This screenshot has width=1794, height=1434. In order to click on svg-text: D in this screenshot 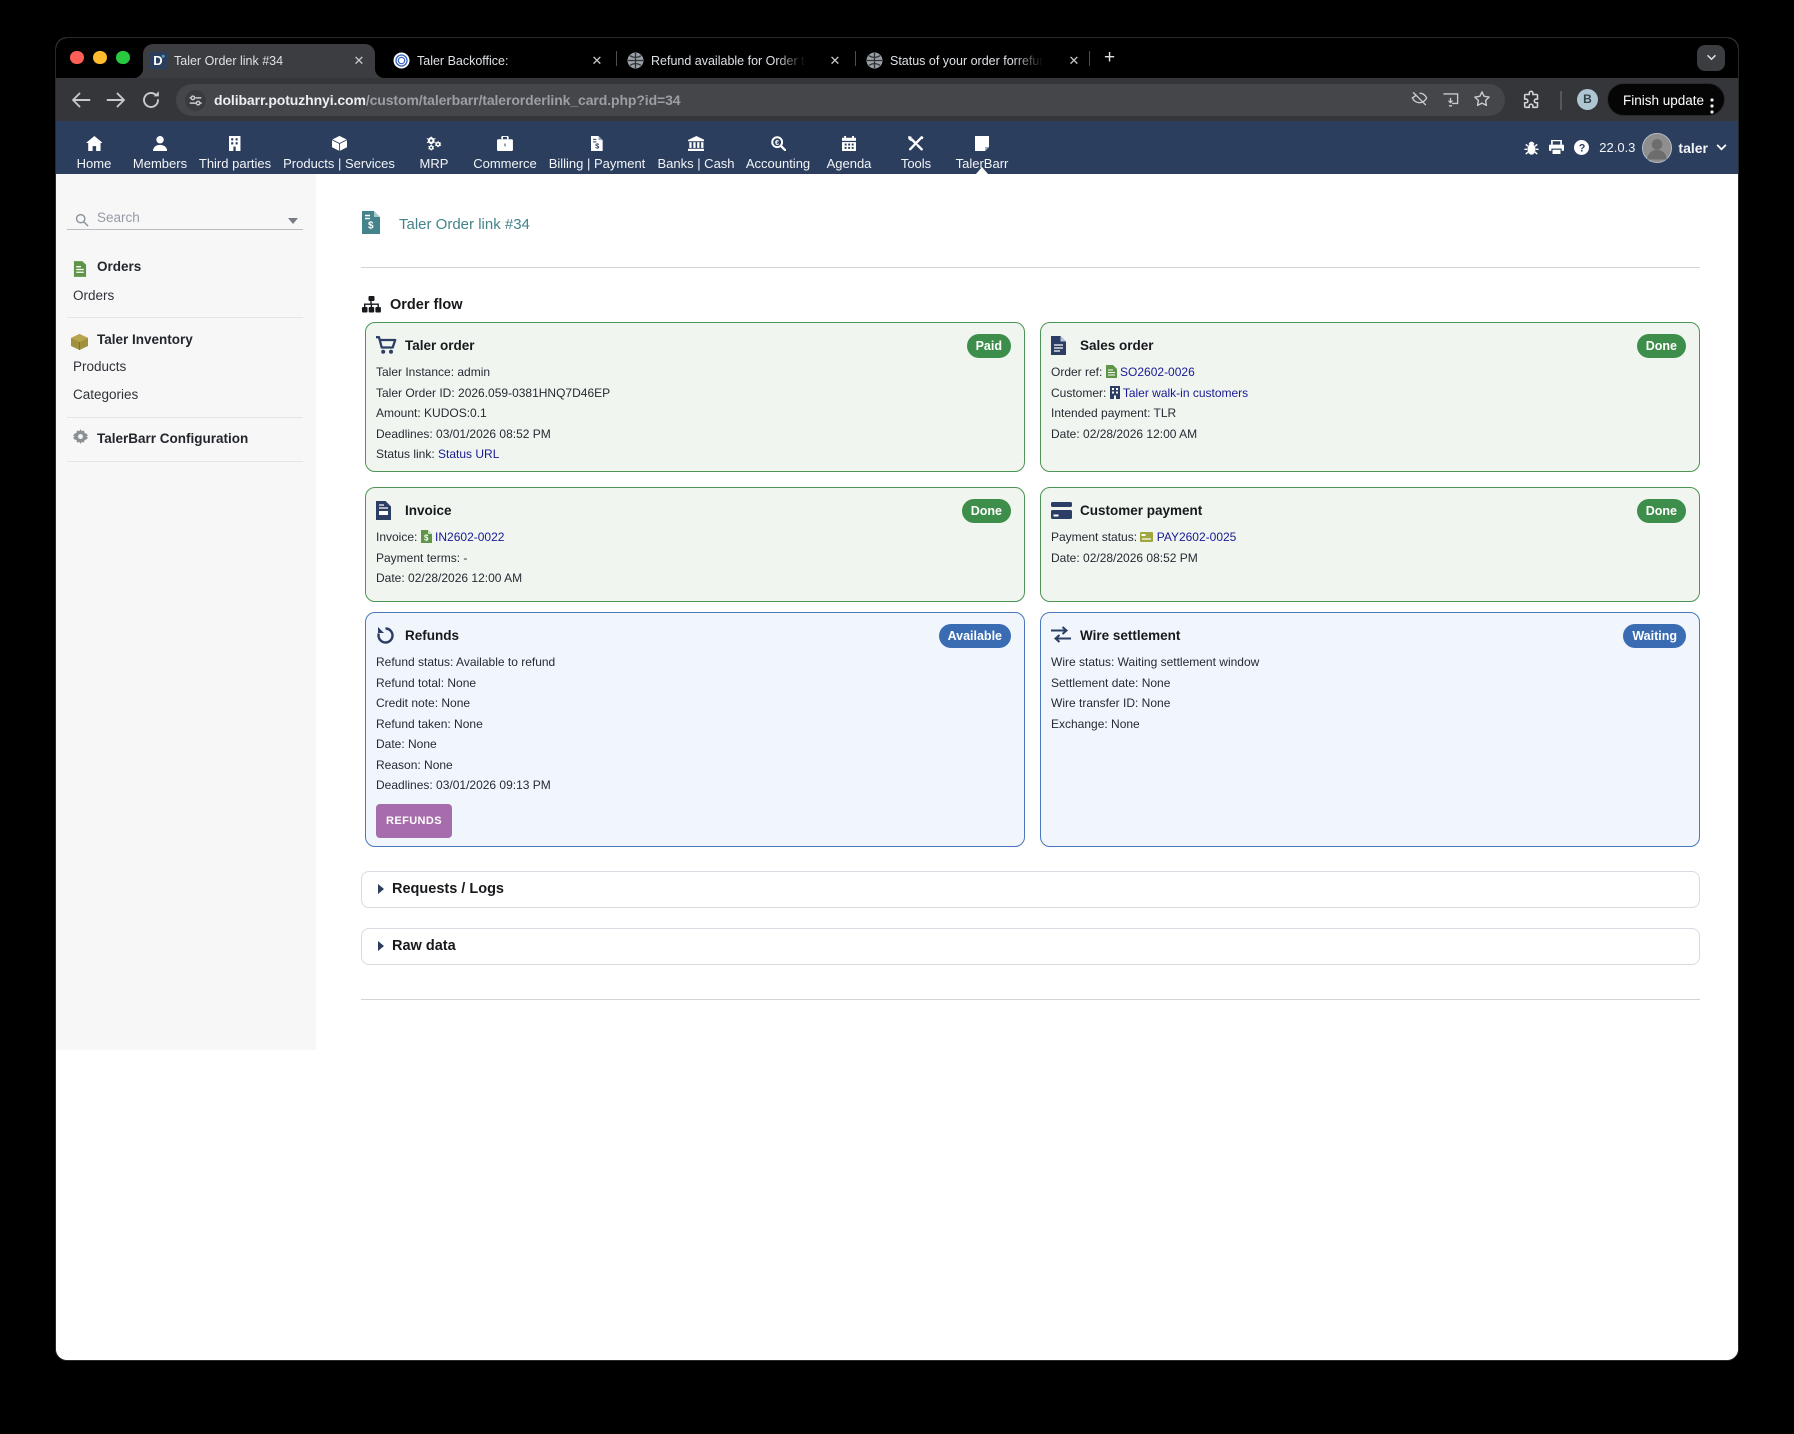, I will do `click(157, 60)`.